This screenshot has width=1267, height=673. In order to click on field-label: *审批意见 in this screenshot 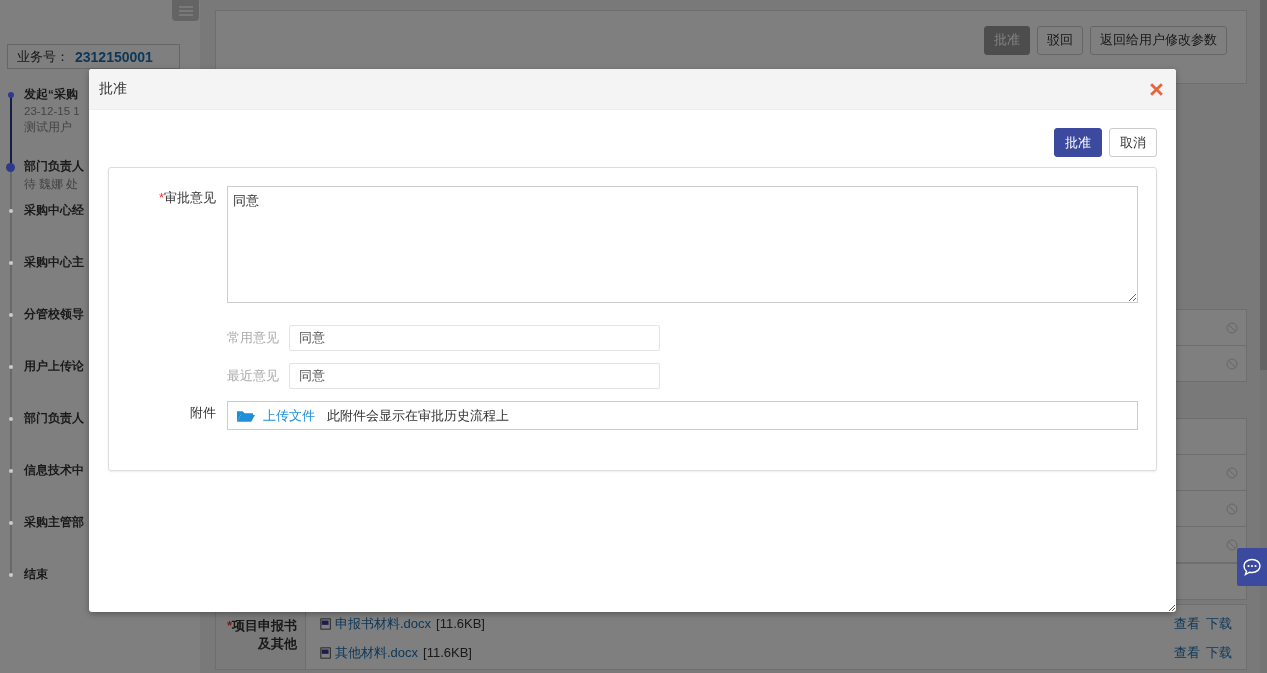, I will do `click(187, 198)`.